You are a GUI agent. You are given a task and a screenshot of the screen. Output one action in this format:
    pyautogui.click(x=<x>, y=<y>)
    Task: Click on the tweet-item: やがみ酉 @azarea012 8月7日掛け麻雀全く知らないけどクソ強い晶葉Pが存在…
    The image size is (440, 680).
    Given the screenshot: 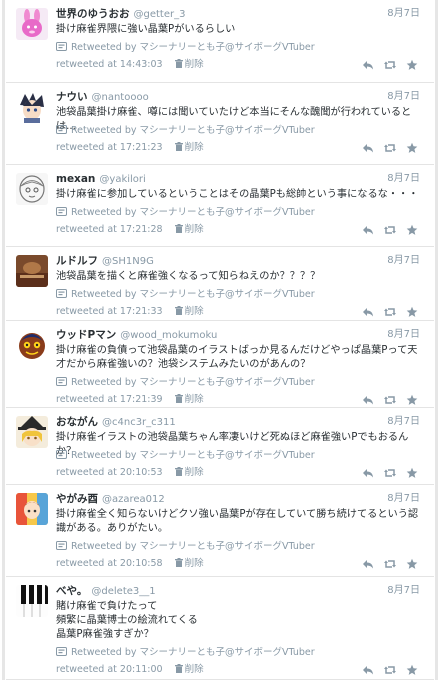 What is the action you would take?
    pyautogui.click(x=220, y=531)
    